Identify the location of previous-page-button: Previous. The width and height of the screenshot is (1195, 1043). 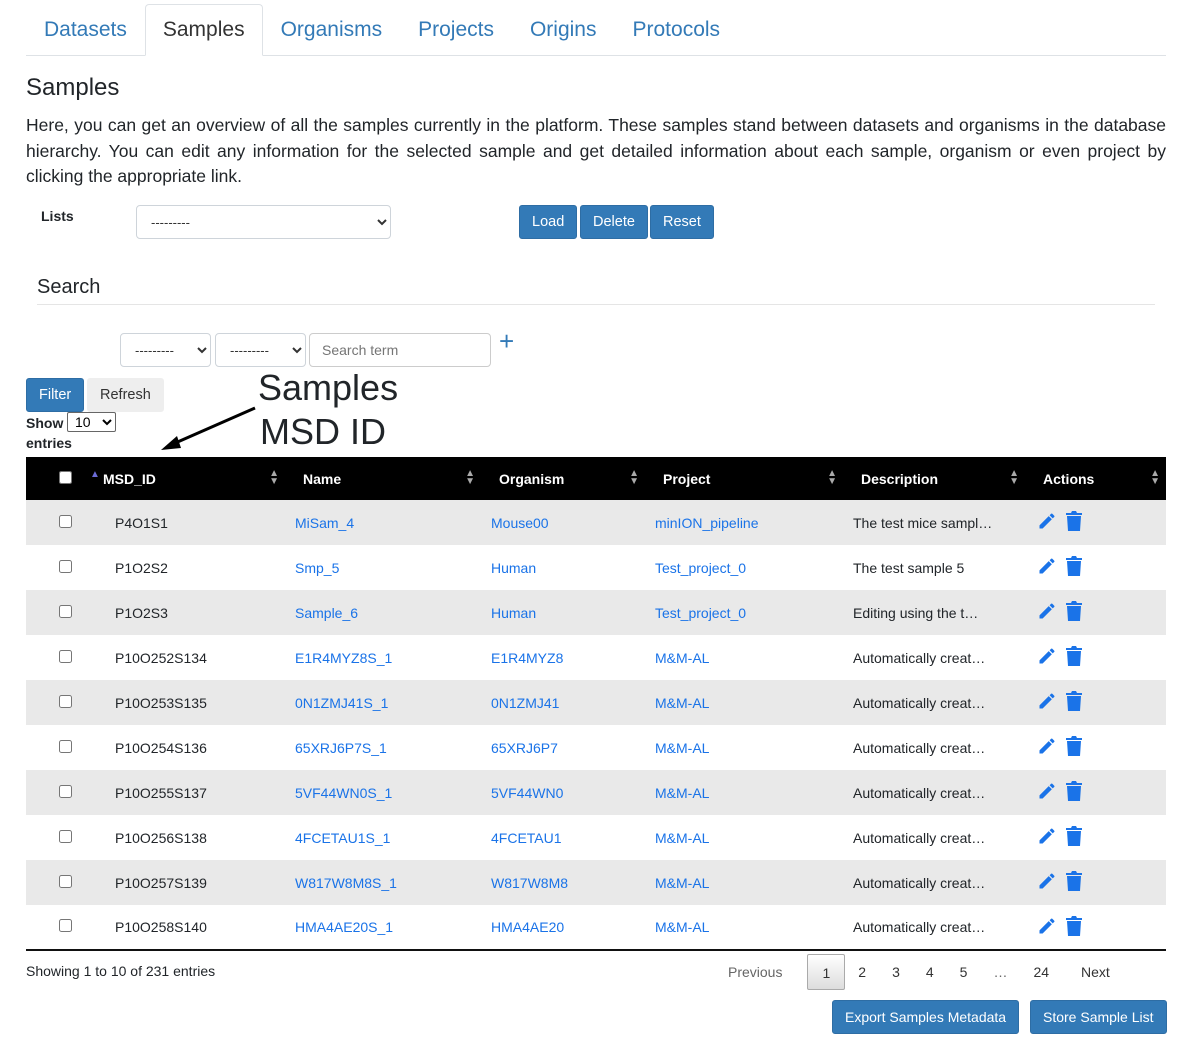
(755, 972).